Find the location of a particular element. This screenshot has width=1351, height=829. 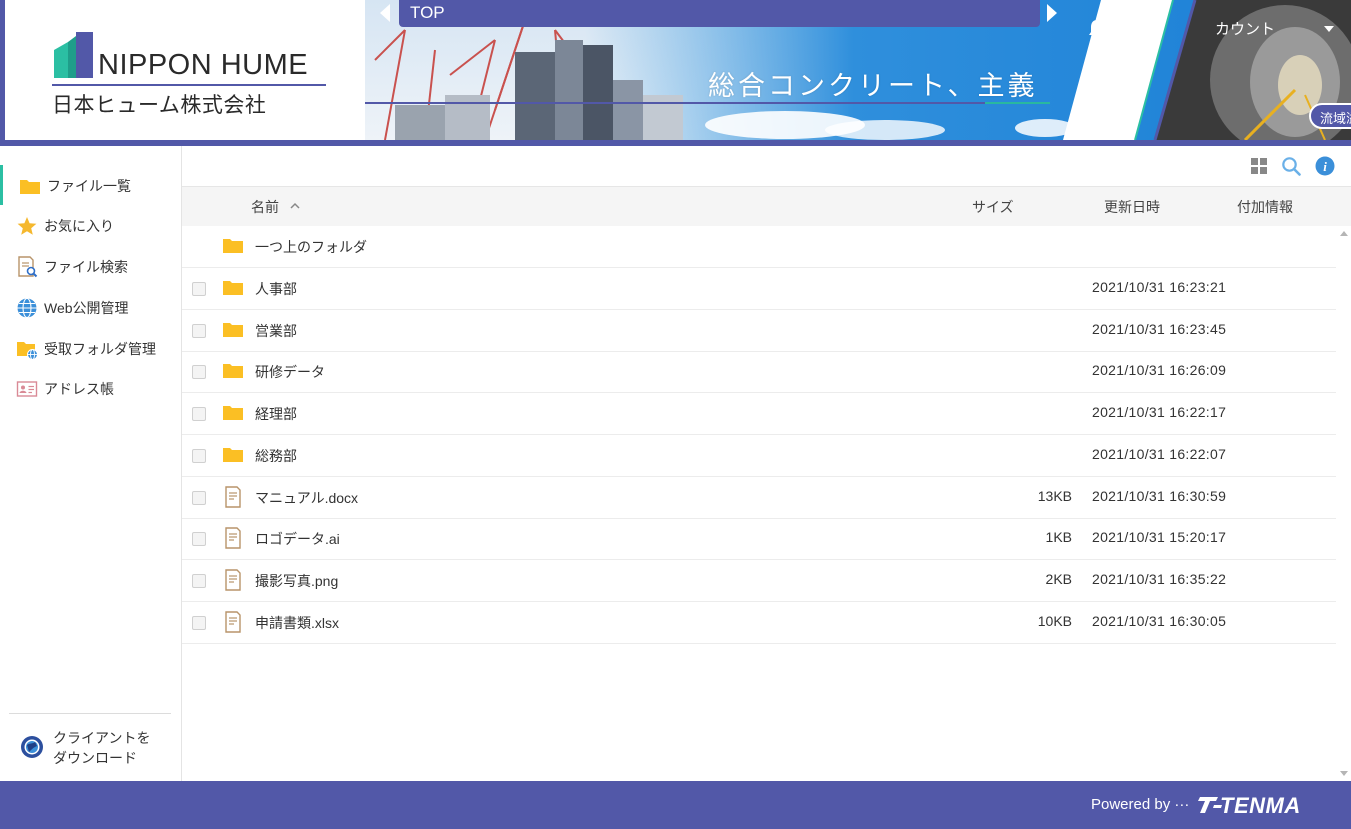

search-icon is located at coordinates (1291, 166).